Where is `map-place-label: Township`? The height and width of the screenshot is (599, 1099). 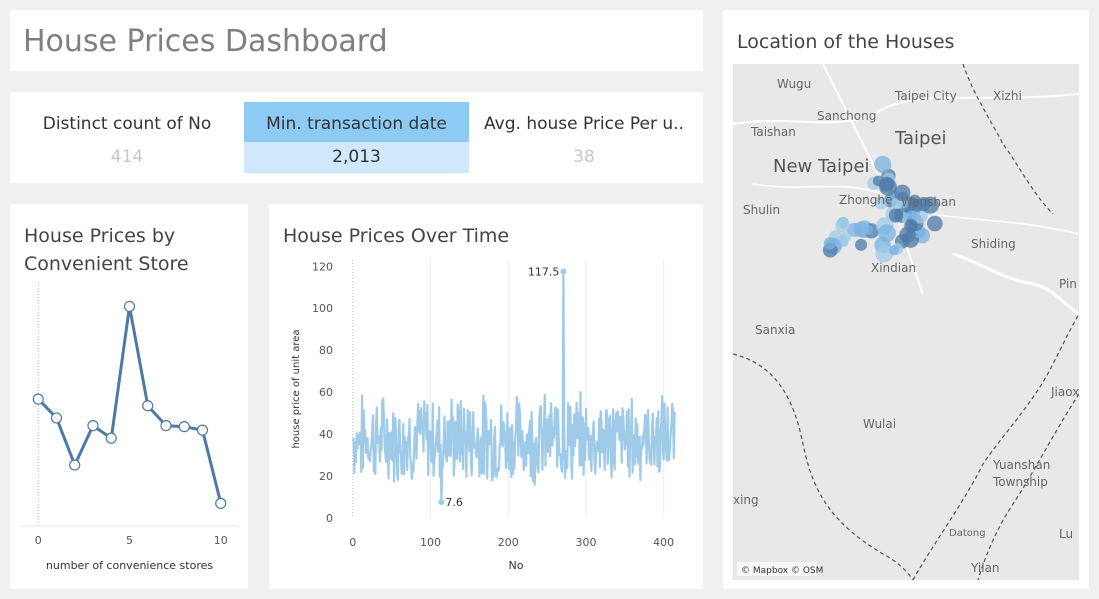 map-place-label: Township is located at coordinates (1020, 482).